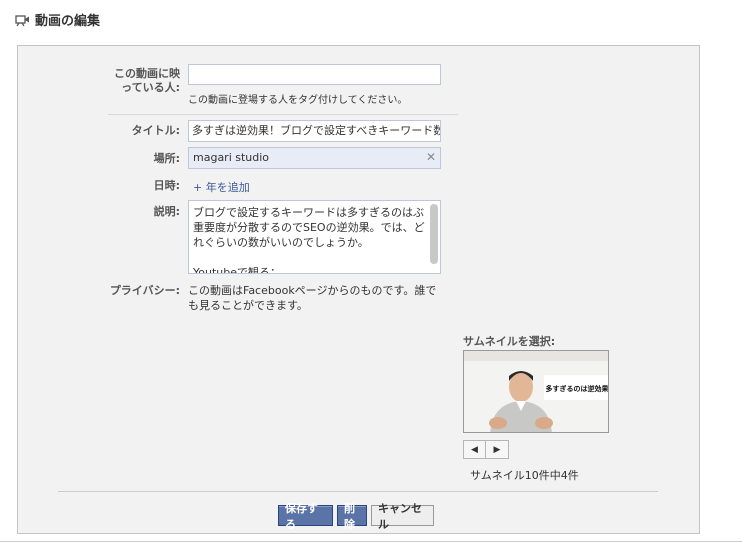  What do you see at coordinates (577, 388) in the screenshot?
I see `thumbnail-overlay-text: 多すぎるのは逆効果` at bounding box center [577, 388].